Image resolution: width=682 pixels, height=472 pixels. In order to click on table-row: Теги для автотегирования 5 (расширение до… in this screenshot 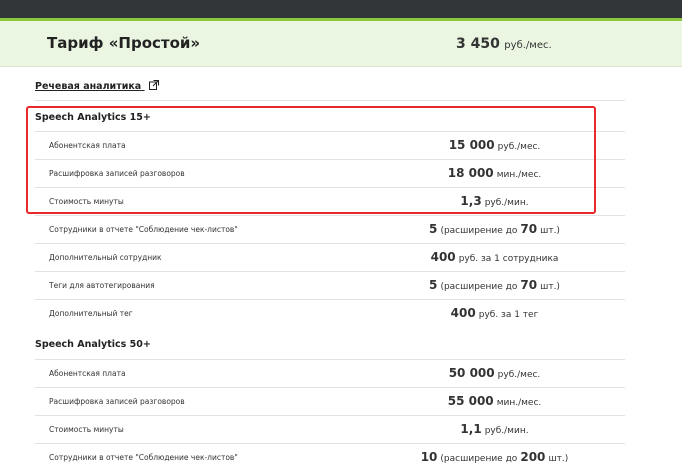, I will do `click(330, 285)`.